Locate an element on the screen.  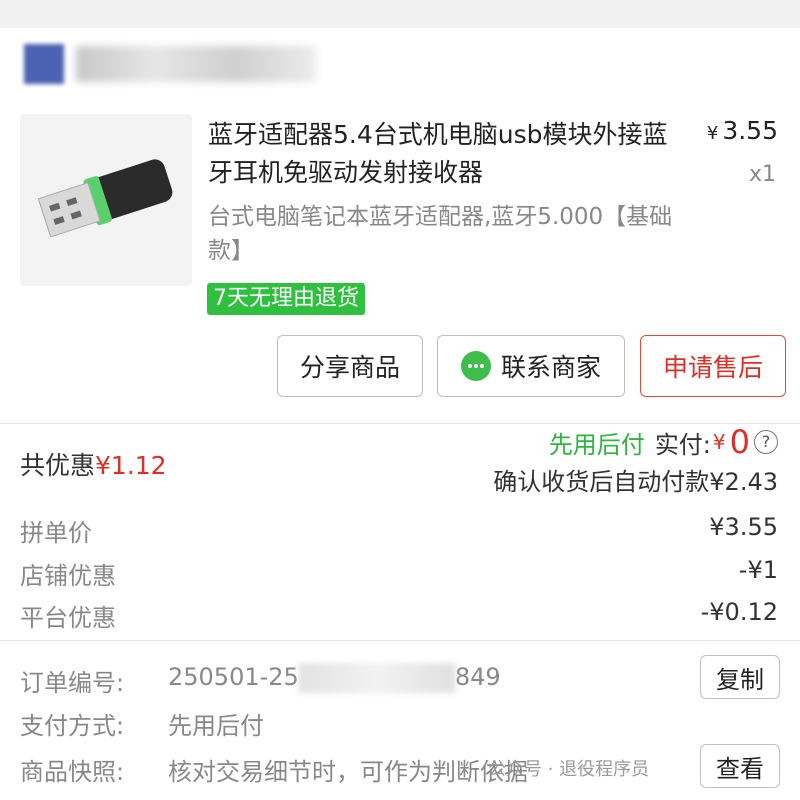
order-number-prefix: 250501-25 is located at coordinates (233, 677).